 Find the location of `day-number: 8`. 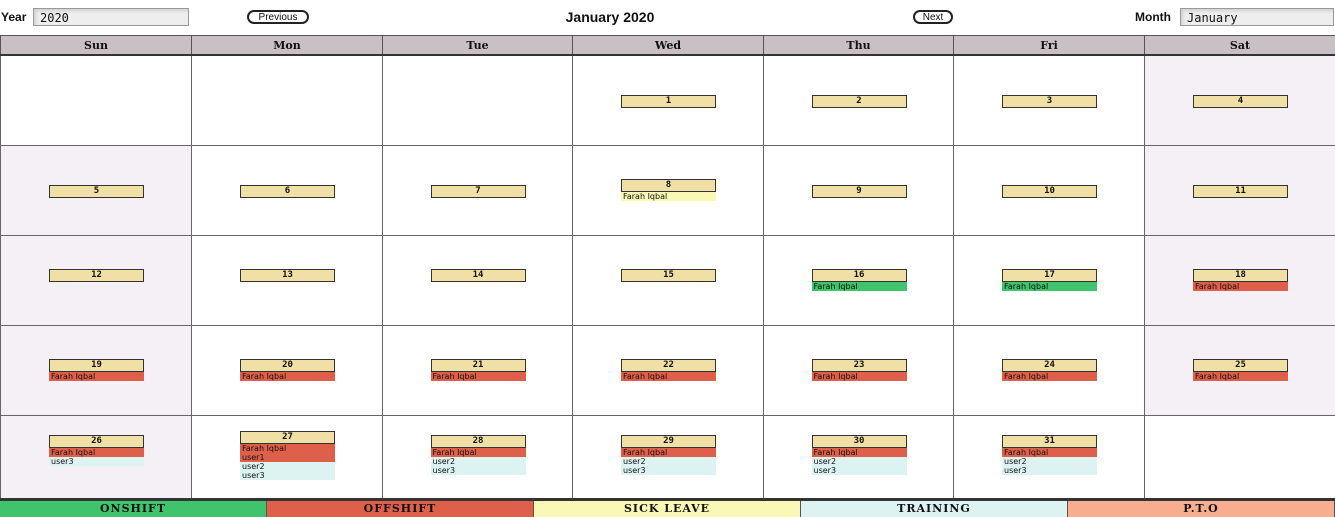

day-number: 8 is located at coordinates (668, 185).